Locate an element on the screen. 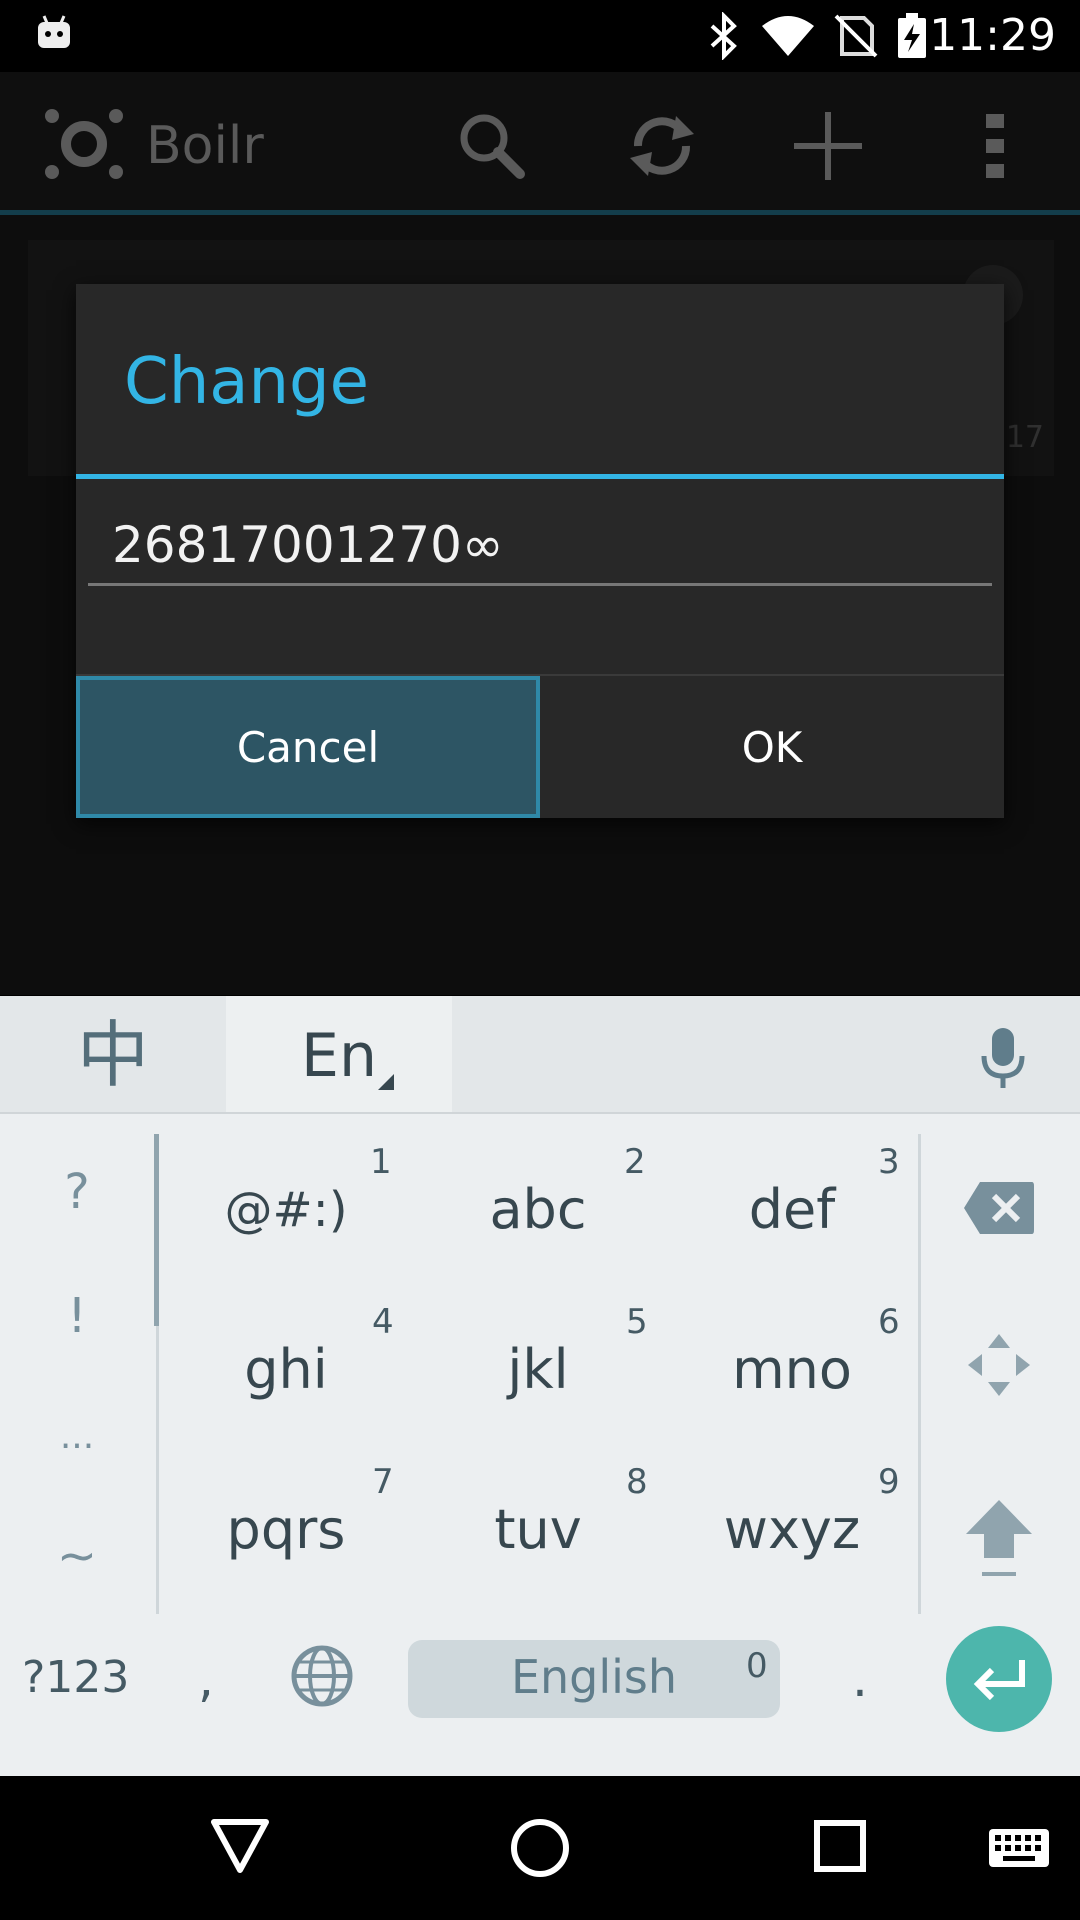 The image size is (1080, 1920). shift-icon is located at coordinates (999, 1538).